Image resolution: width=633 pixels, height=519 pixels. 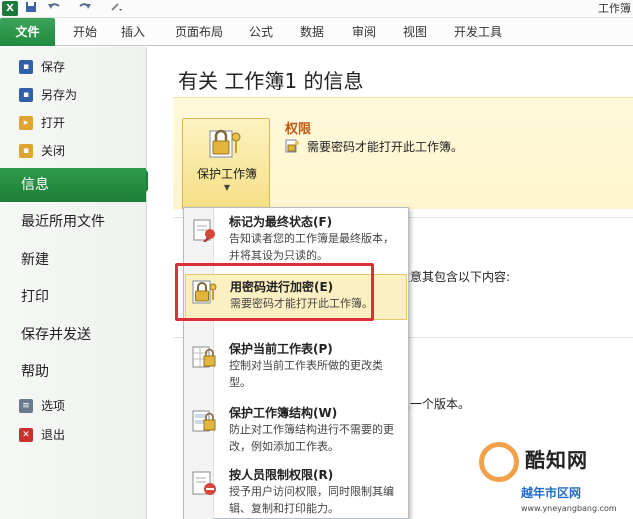 What do you see at coordinates (204, 483) in the screenshot?
I see `restrict-permission-icon` at bounding box center [204, 483].